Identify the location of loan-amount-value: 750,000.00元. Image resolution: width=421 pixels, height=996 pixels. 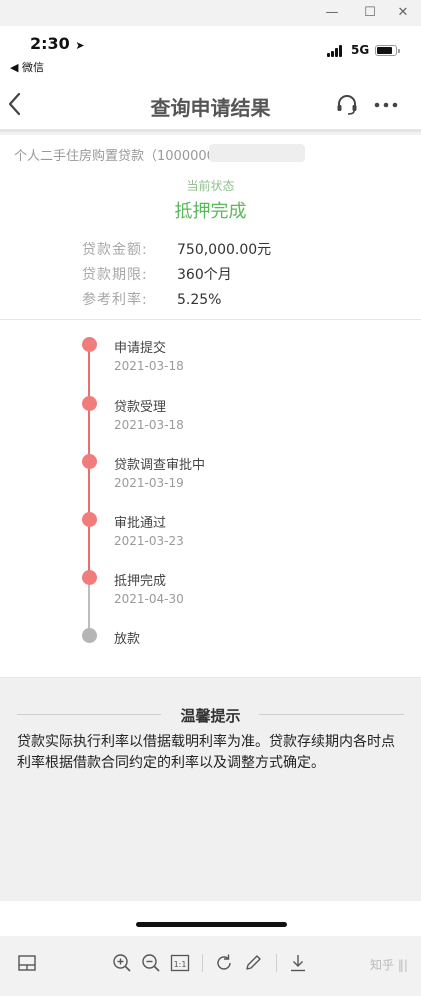
(224, 250).